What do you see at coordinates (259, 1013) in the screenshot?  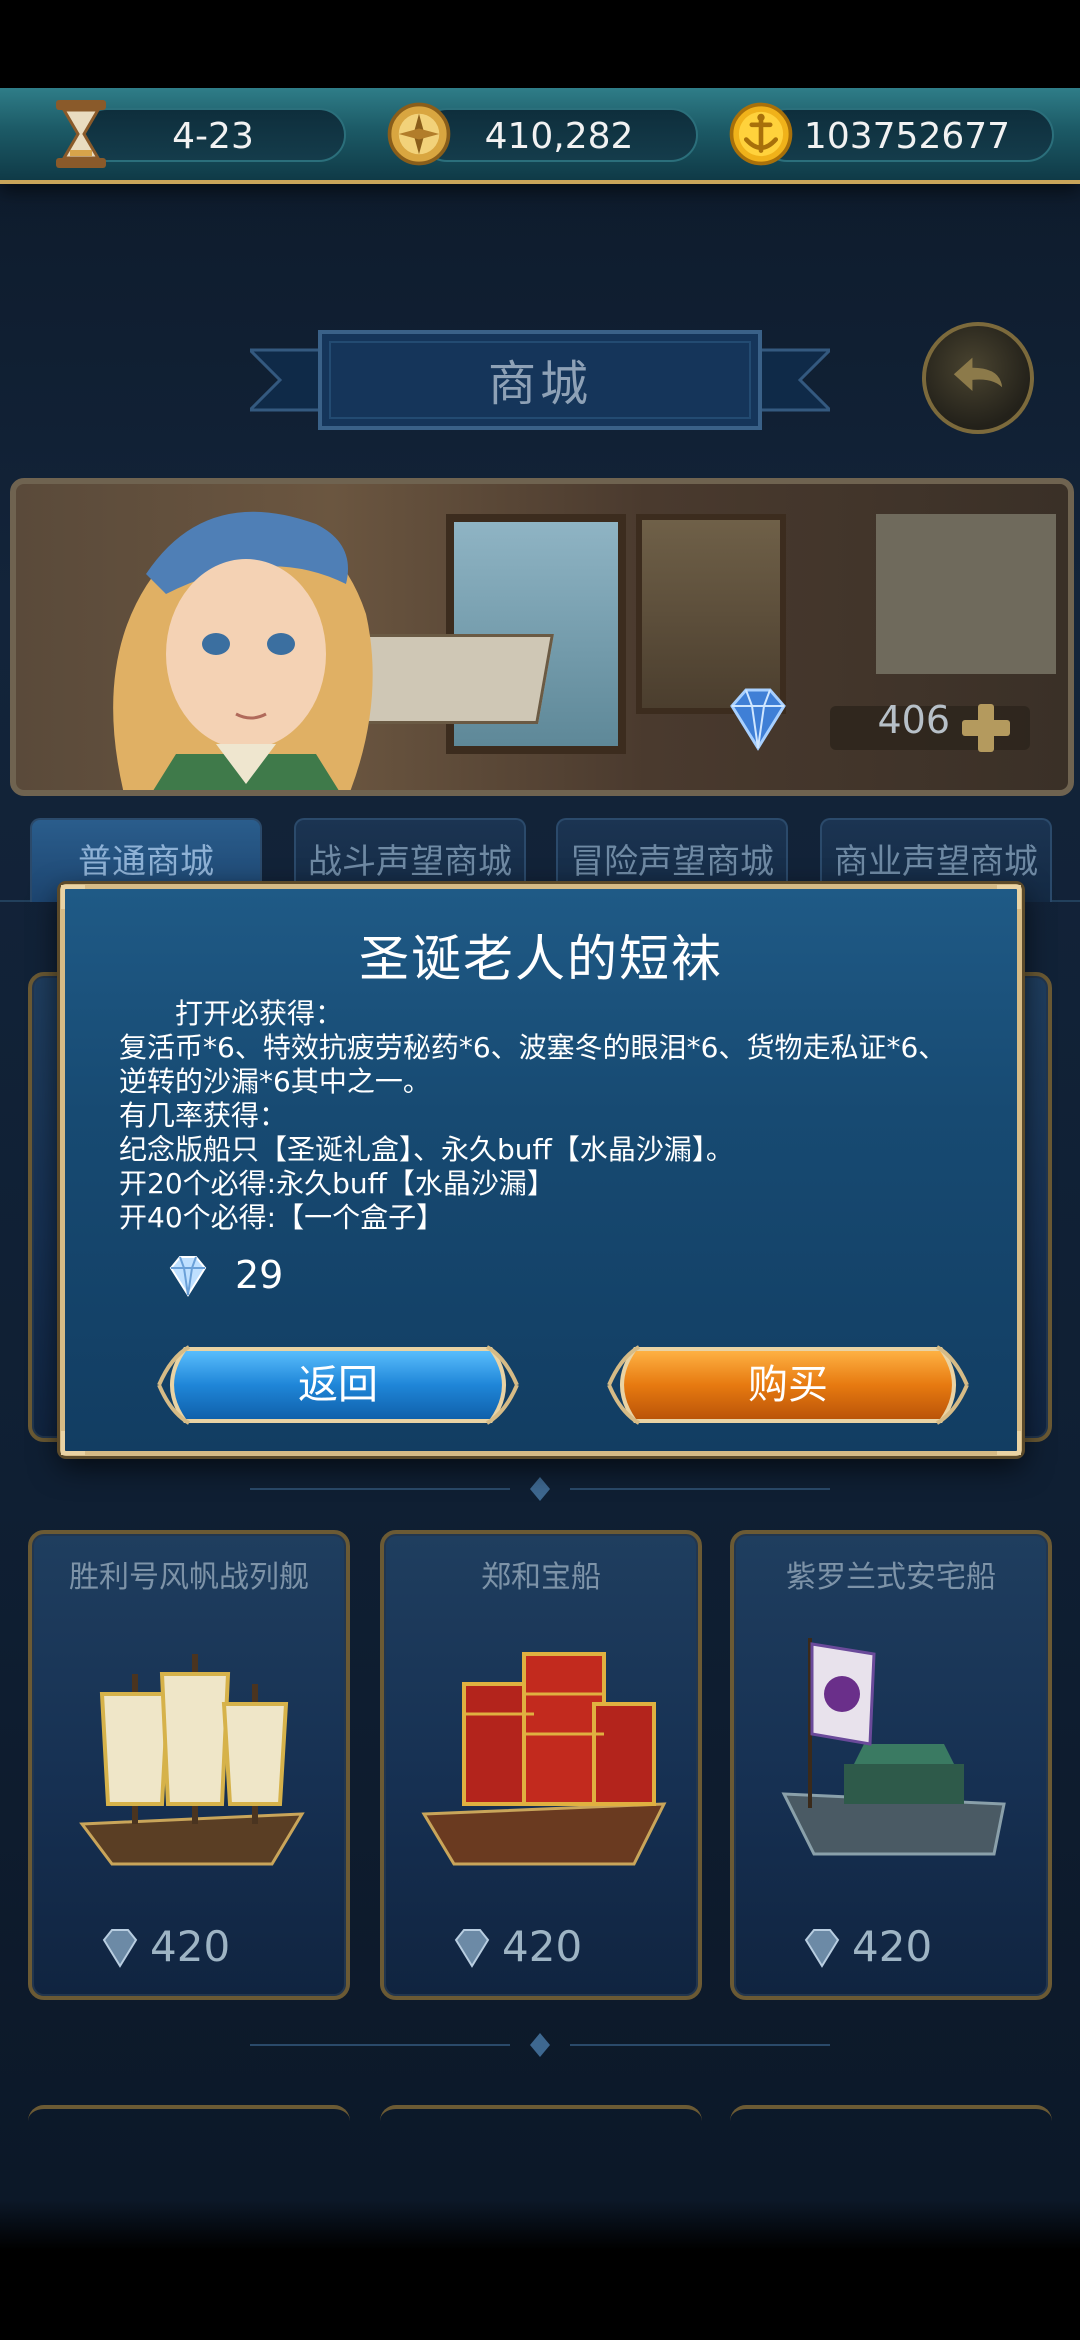 I see `desc-line: 打开必获得：` at bounding box center [259, 1013].